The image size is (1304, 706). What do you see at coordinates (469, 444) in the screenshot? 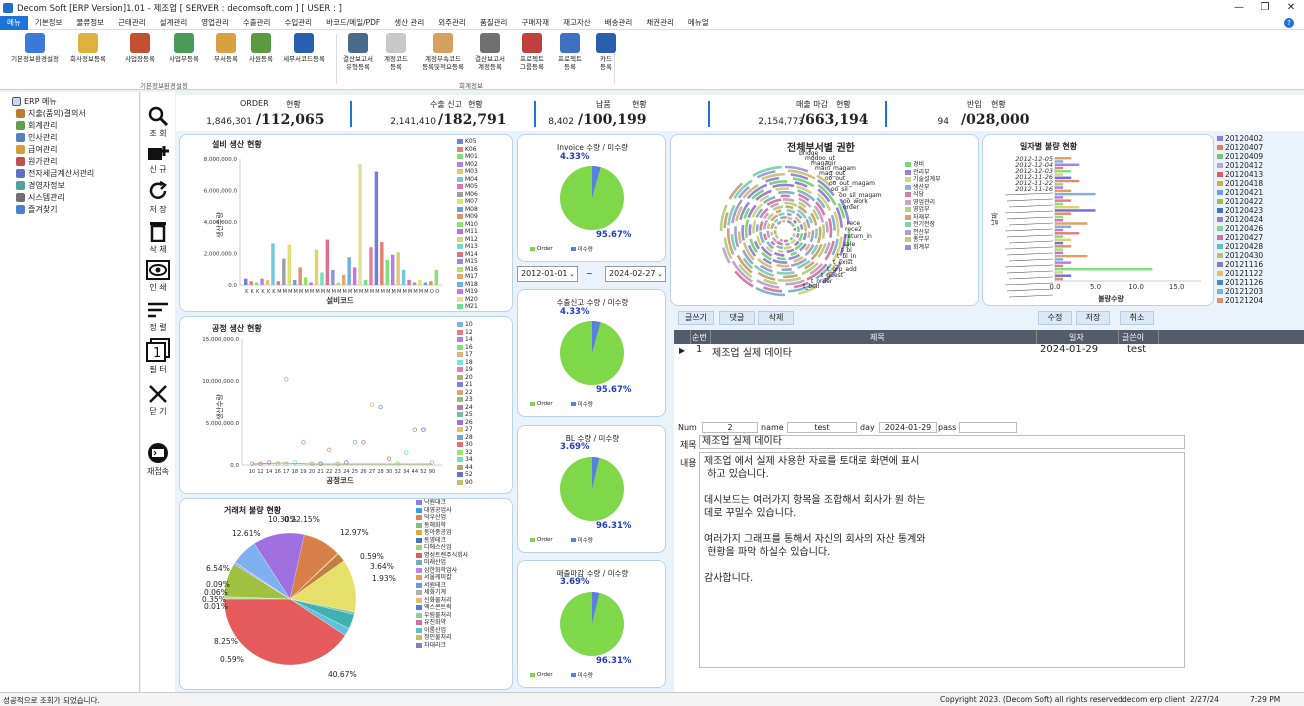
I see `legend-label: 30` at bounding box center [469, 444].